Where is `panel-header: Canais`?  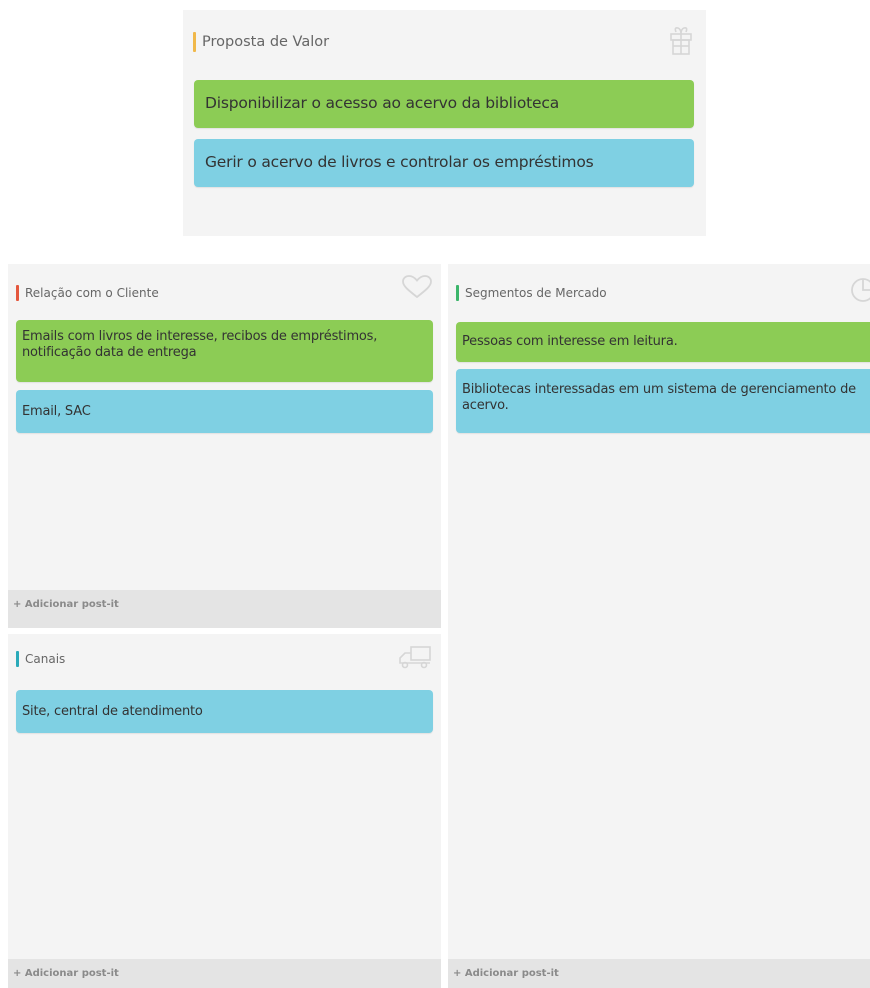 panel-header: Canais is located at coordinates (40, 659).